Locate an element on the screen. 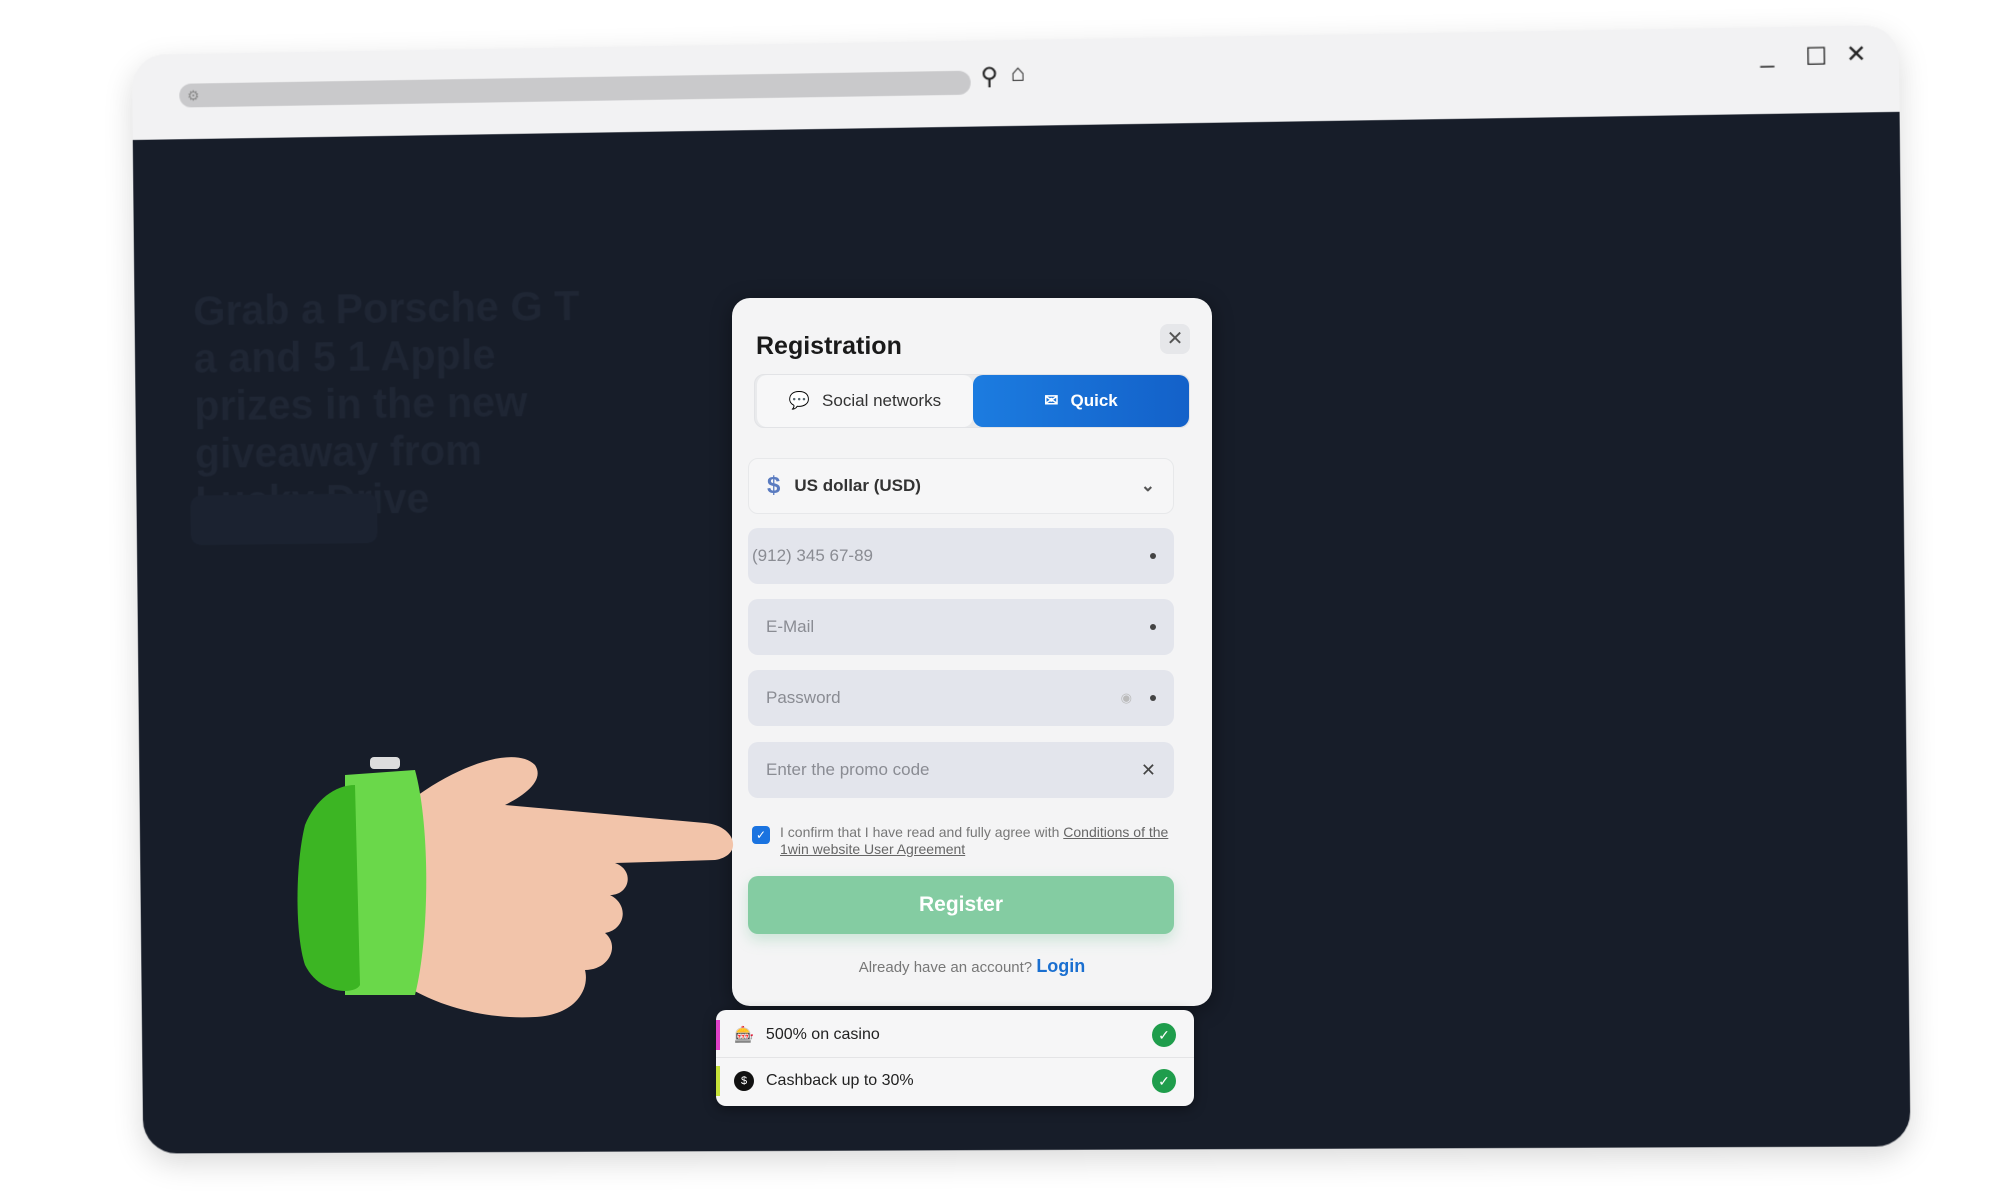 The image size is (2000, 1200). tab-label: Social networks is located at coordinates (882, 400).